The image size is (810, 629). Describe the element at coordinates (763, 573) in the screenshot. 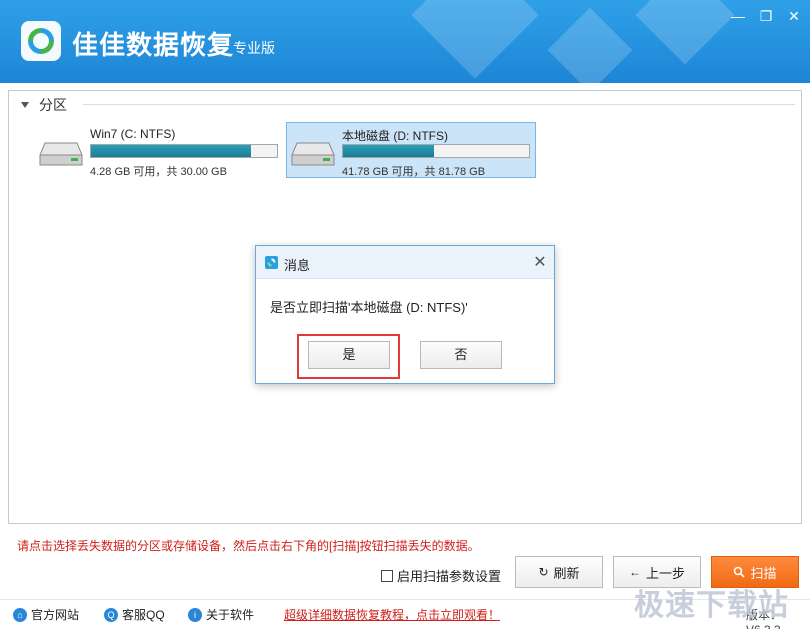

I see `scan-label: 扫描` at that location.